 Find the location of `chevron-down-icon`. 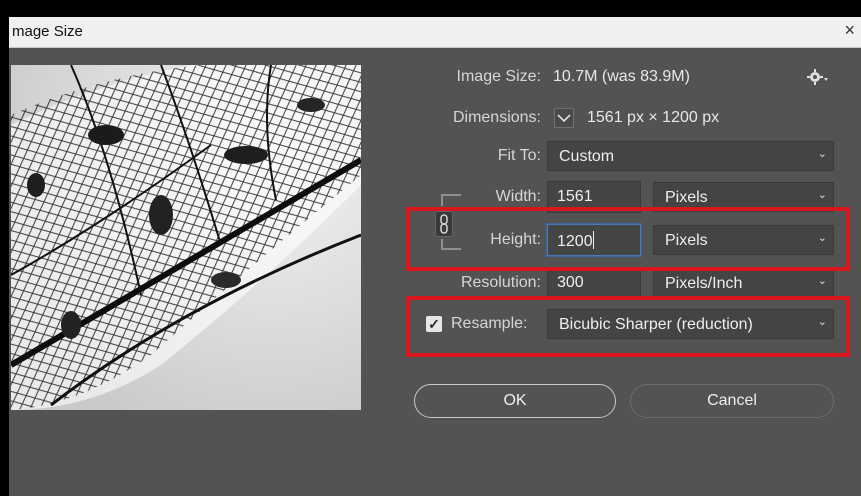

chevron-down-icon is located at coordinates (564, 118).